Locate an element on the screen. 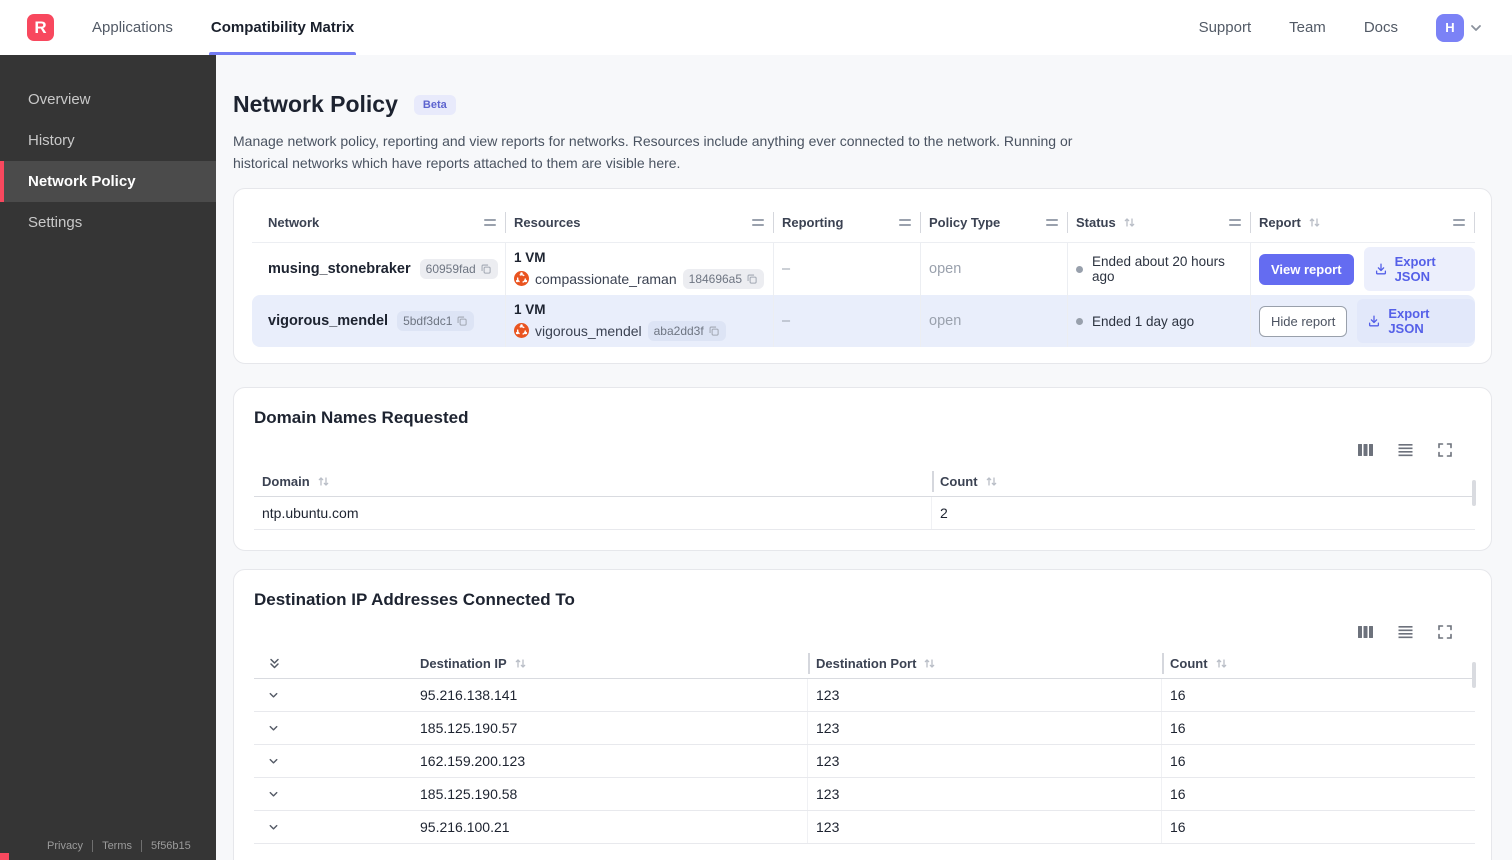 The width and height of the screenshot is (1512, 860). app-logo: R is located at coordinates (40, 27).